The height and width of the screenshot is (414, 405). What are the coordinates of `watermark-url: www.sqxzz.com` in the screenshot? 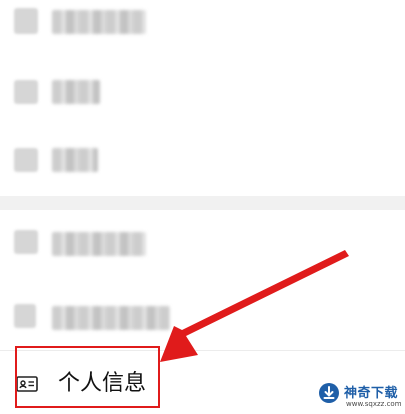 It's located at (374, 404).